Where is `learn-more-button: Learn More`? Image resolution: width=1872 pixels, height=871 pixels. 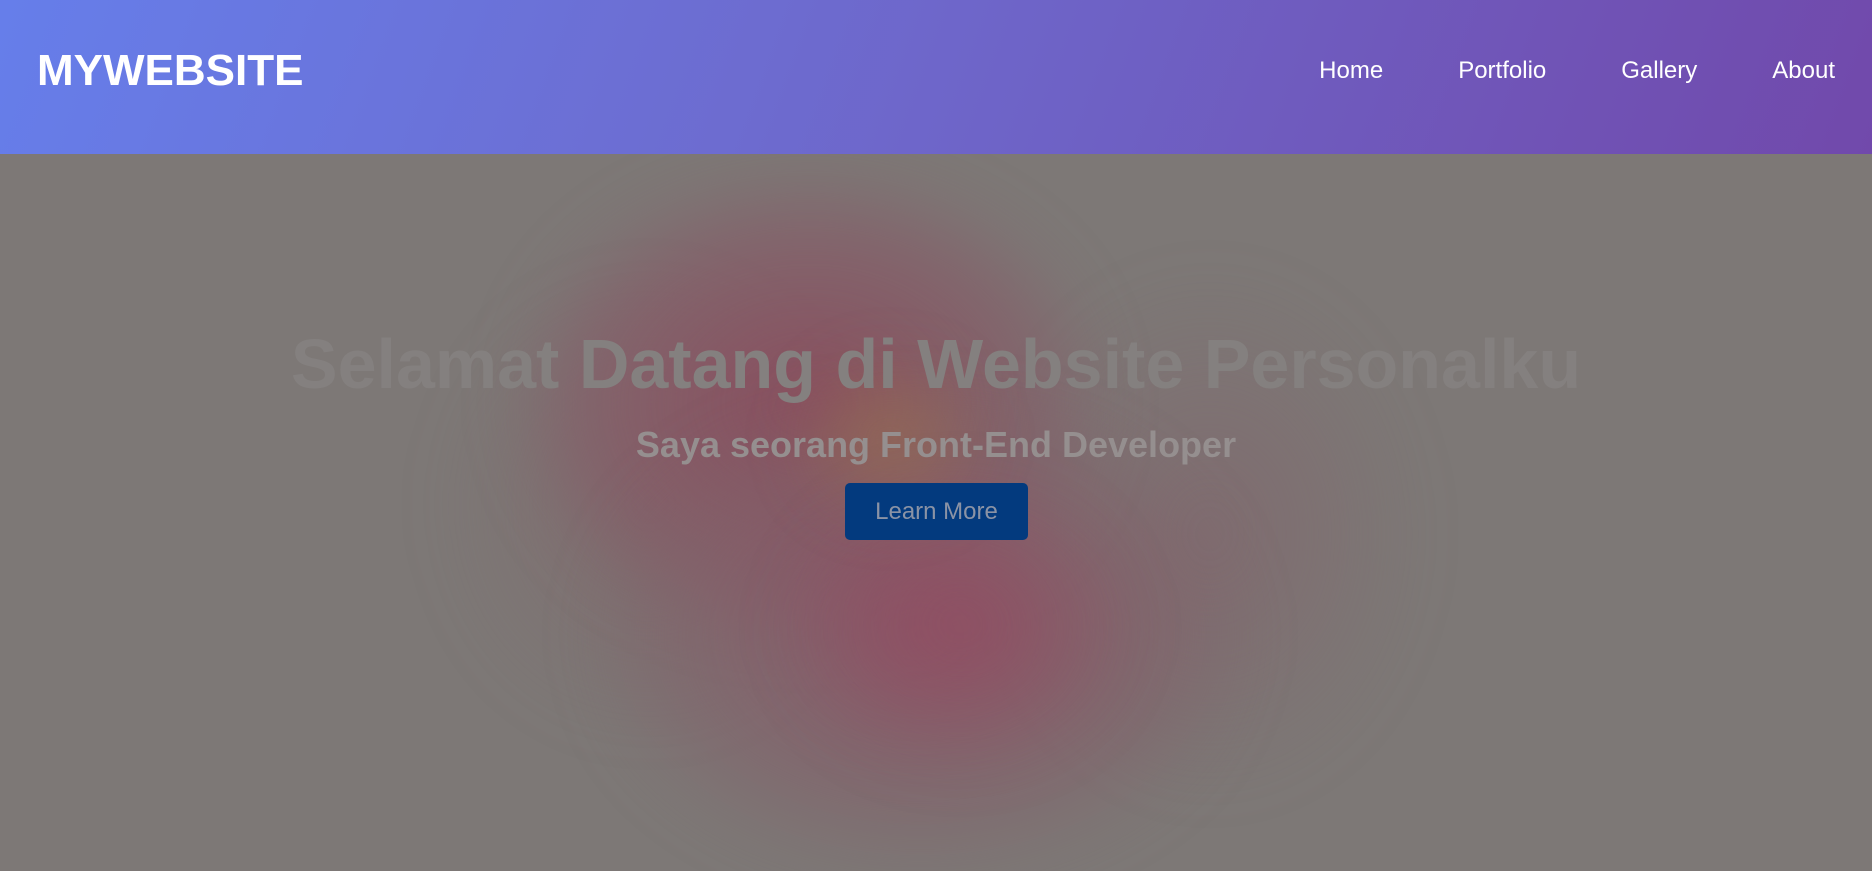
learn-more-button: Learn More is located at coordinates (936, 511).